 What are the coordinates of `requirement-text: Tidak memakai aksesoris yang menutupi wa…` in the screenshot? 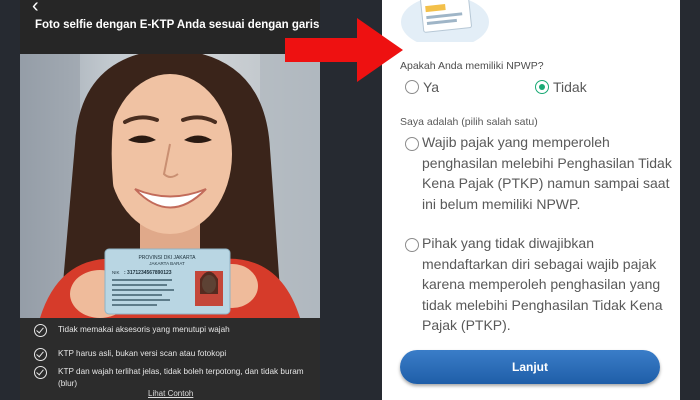 It's located at (144, 329).